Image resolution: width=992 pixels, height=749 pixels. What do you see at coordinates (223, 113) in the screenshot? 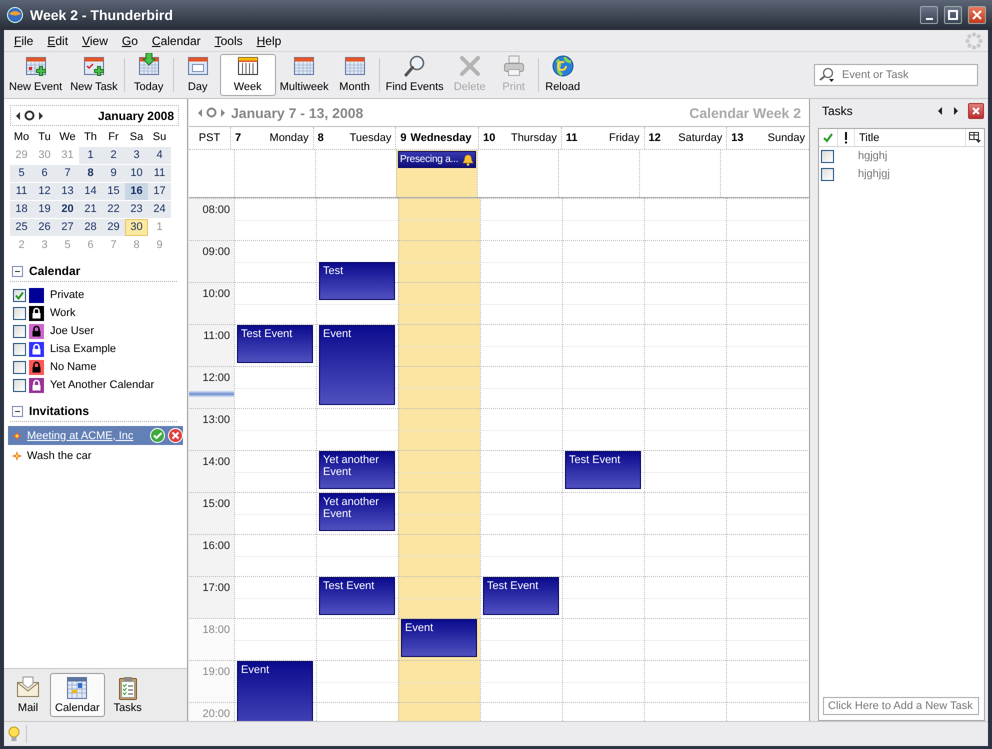
I see `next-week-icon` at bounding box center [223, 113].